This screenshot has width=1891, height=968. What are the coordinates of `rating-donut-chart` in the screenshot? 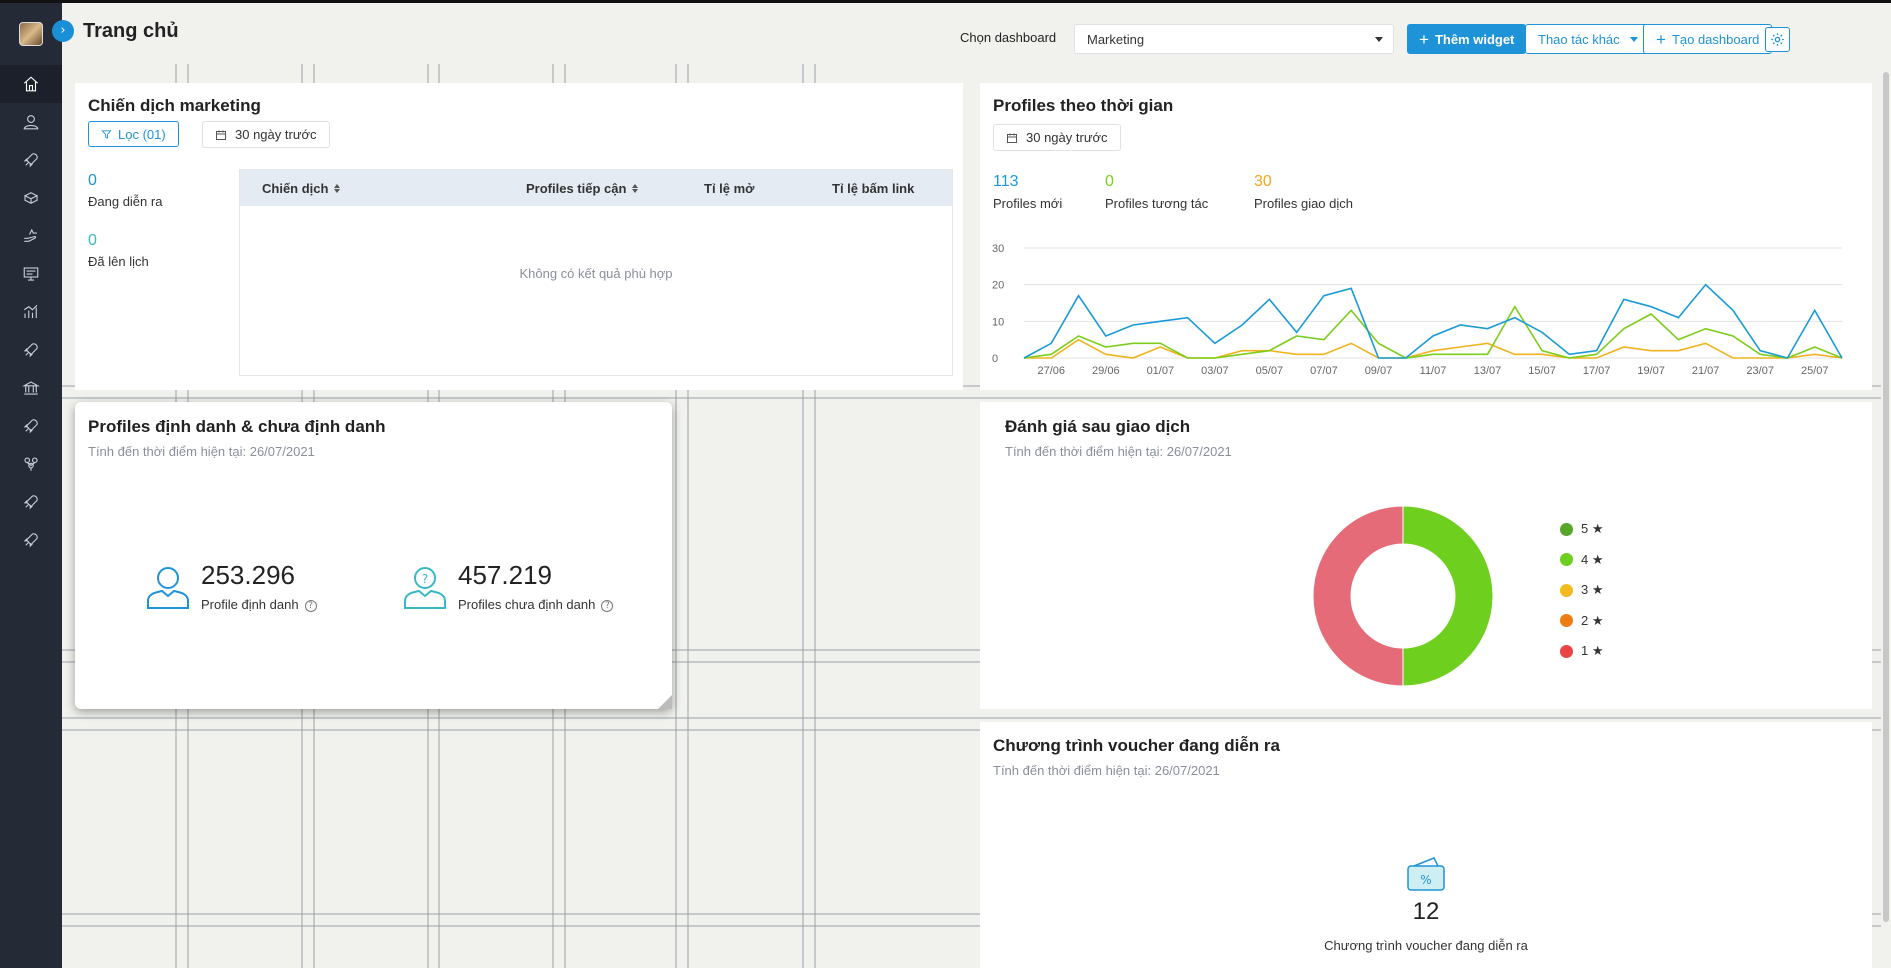 It's located at (1403, 596).